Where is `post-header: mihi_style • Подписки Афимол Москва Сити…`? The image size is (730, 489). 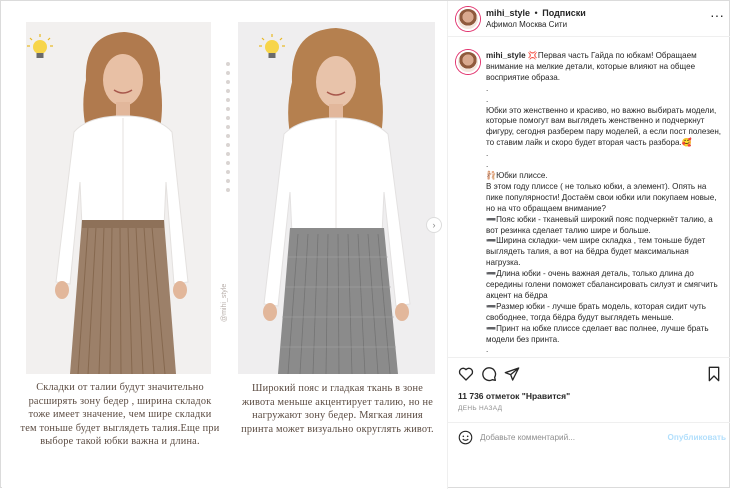 post-header: mihi_style • Подписки Афимол Москва Сити… is located at coordinates (589, 19).